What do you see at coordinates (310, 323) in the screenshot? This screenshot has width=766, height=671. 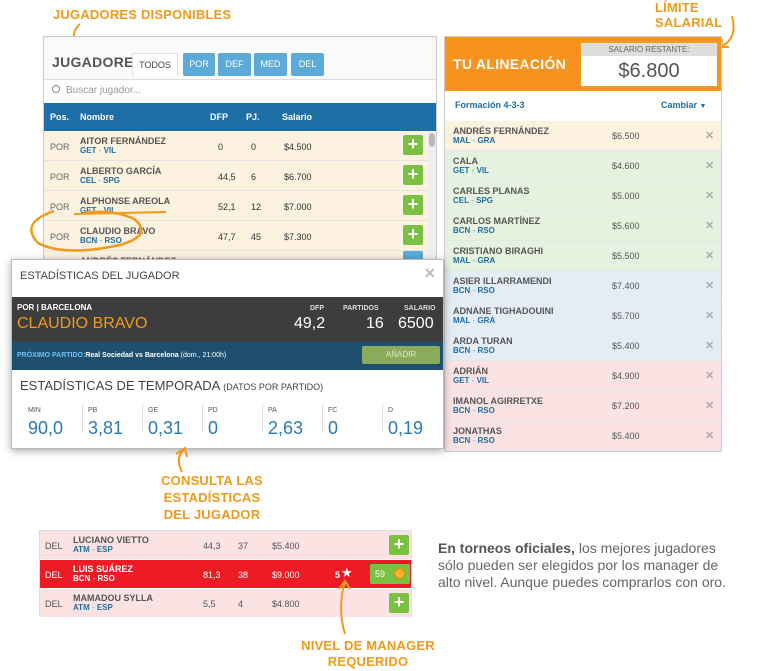 I see `dfp-value: 49,2` at bounding box center [310, 323].